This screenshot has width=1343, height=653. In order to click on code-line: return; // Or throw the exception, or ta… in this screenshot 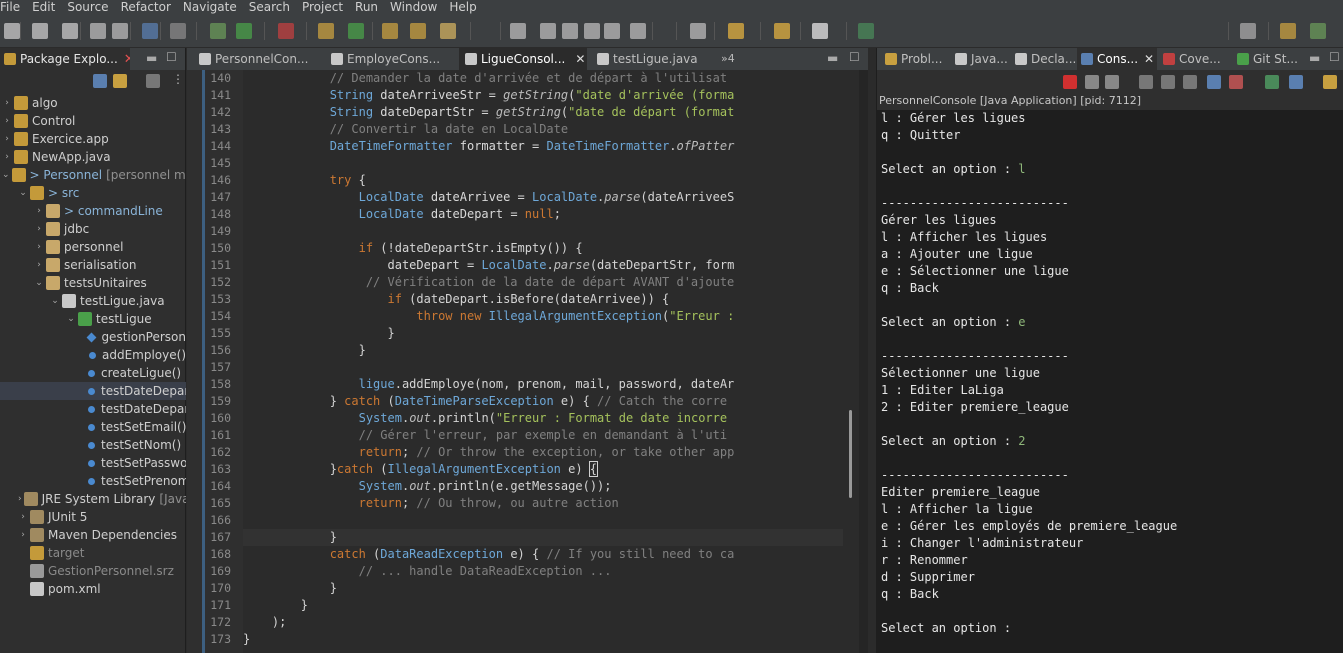, I will do `click(489, 452)`.